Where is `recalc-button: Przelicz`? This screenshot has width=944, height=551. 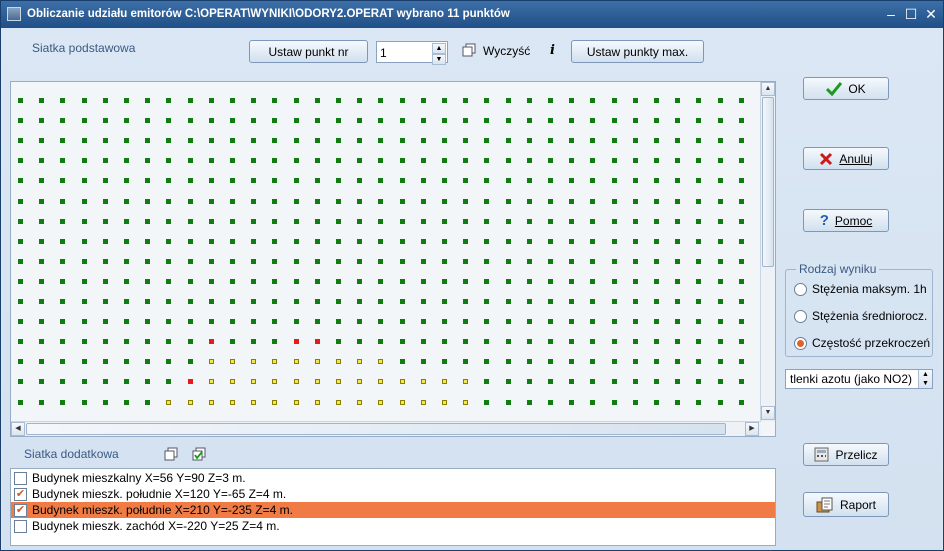
recalc-button: Przelicz is located at coordinates (846, 454).